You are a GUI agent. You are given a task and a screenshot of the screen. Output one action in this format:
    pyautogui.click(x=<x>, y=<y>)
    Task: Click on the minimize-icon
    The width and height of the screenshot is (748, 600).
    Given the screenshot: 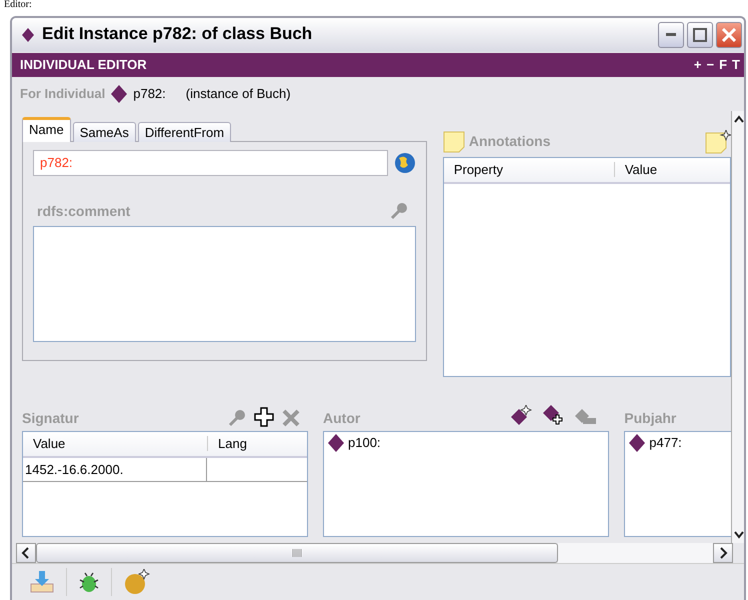 What is the action you would take?
    pyautogui.click(x=671, y=34)
    